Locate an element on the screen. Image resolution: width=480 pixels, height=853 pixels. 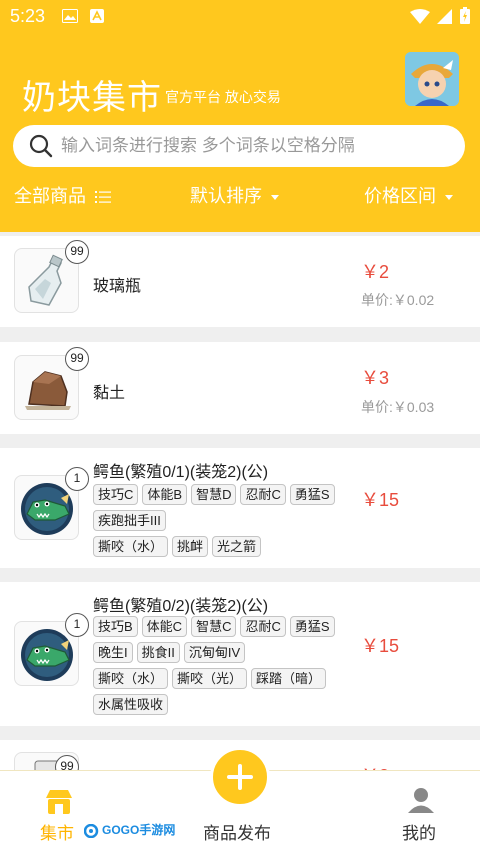
nav-mine: 我的 is located at coordinates (430, 812).